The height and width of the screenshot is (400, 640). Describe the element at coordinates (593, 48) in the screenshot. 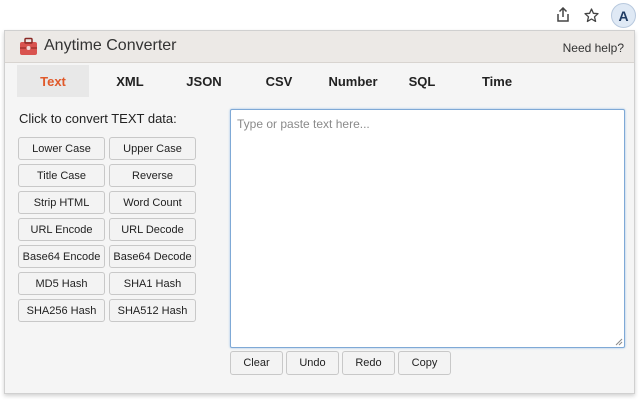

I see `help-link: Need help?` at that location.